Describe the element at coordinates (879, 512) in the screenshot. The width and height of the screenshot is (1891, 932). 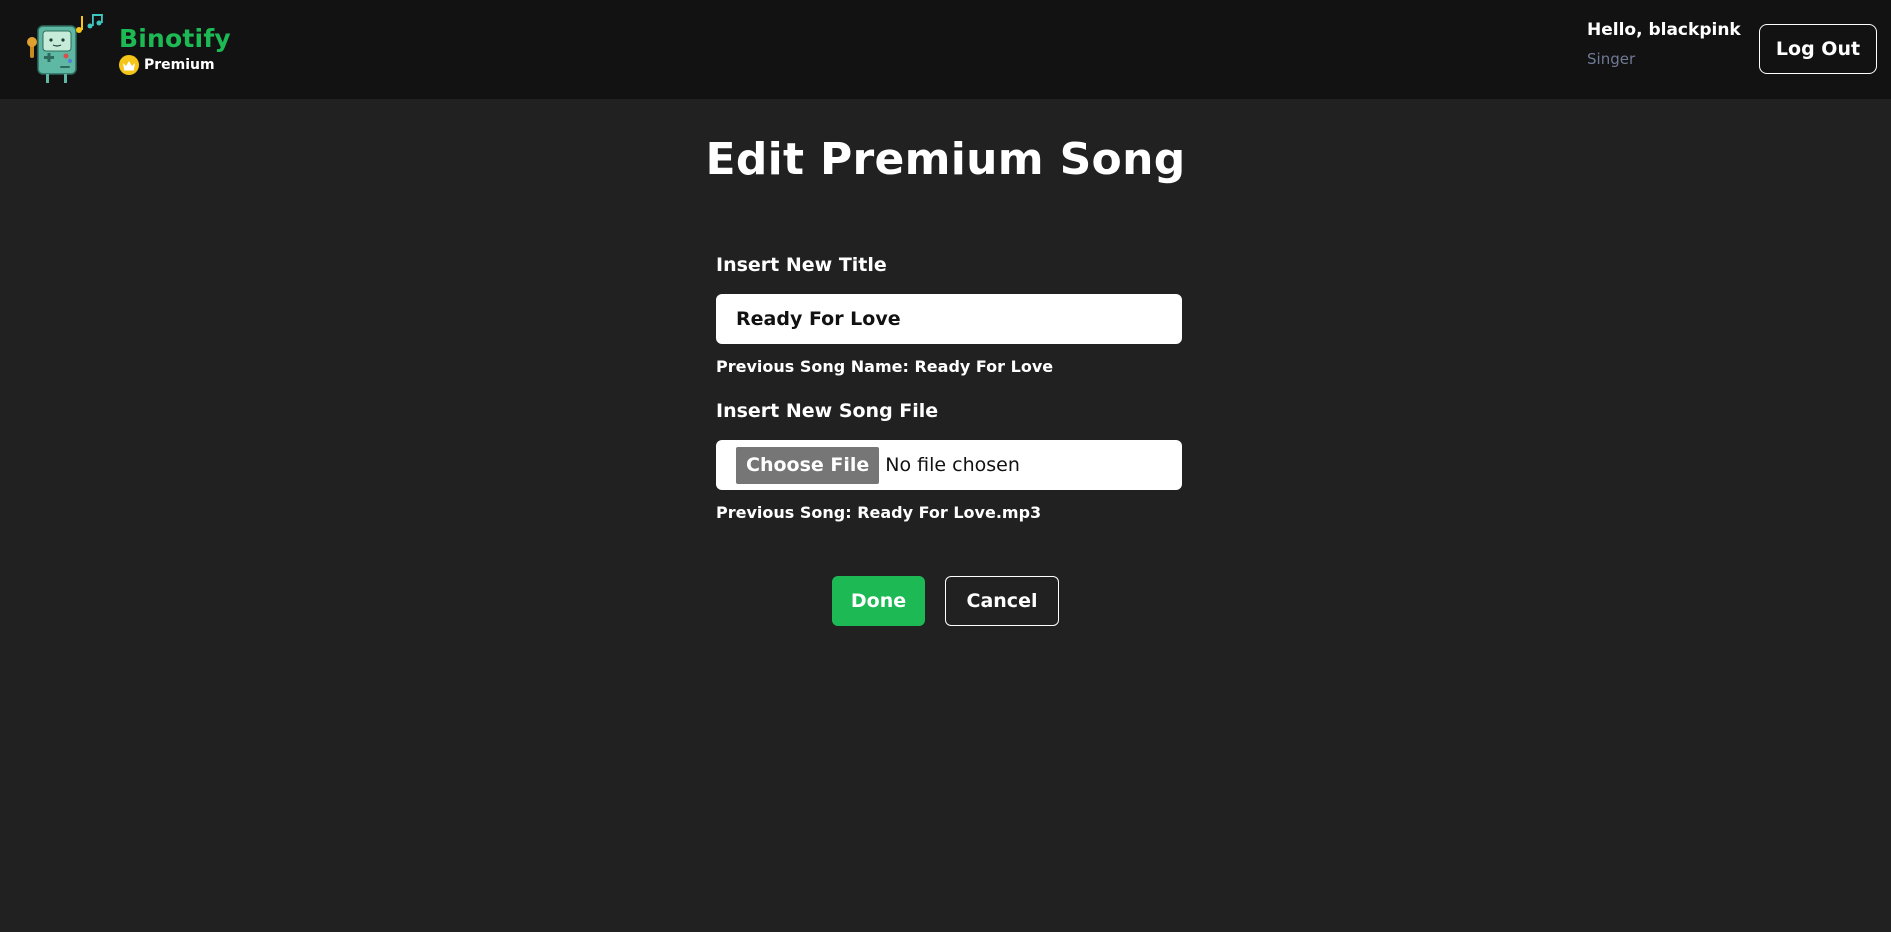
I see `previous-song-file: Previous Song: Ready For Love.mp3` at that location.